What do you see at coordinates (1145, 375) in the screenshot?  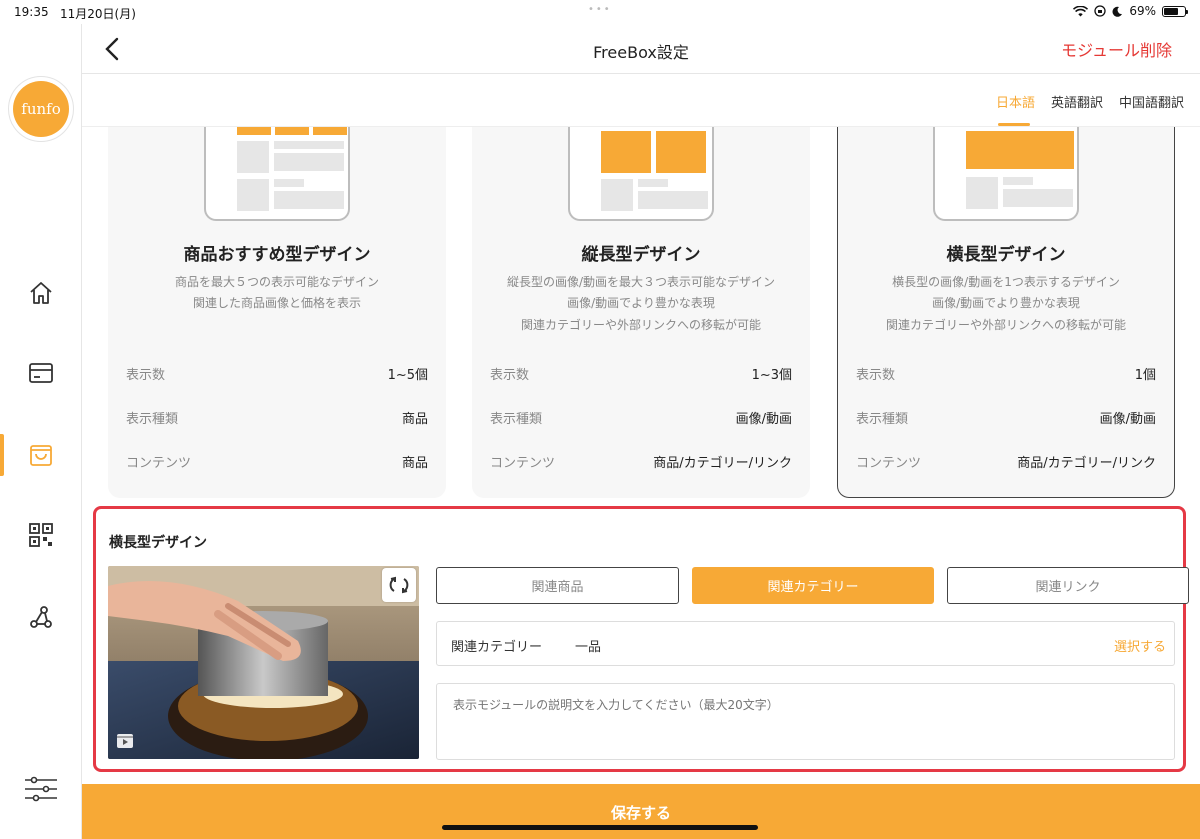 I see `spec-value: 1個` at bounding box center [1145, 375].